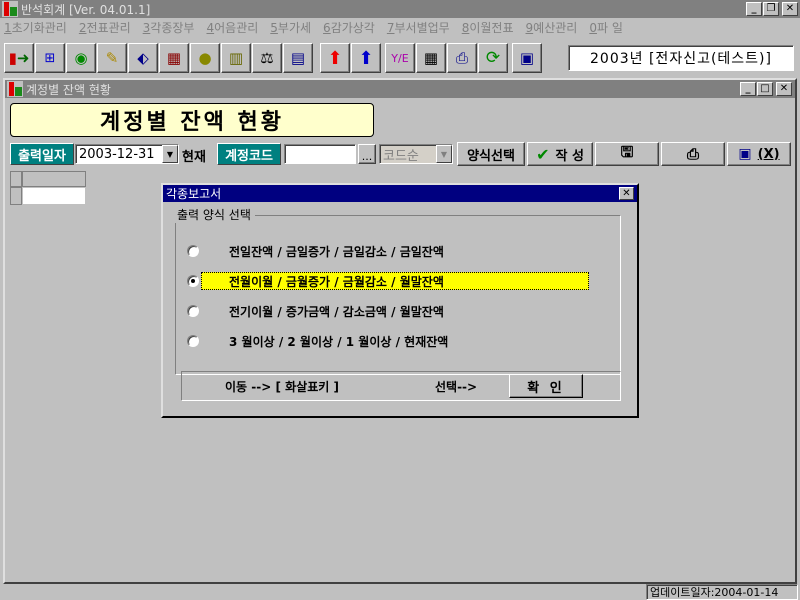 This screenshot has height=600, width=800. Describe the element at coordinates (19, 58) in the screenshot. I see `exit-icon: ▮ ➜` at that location.